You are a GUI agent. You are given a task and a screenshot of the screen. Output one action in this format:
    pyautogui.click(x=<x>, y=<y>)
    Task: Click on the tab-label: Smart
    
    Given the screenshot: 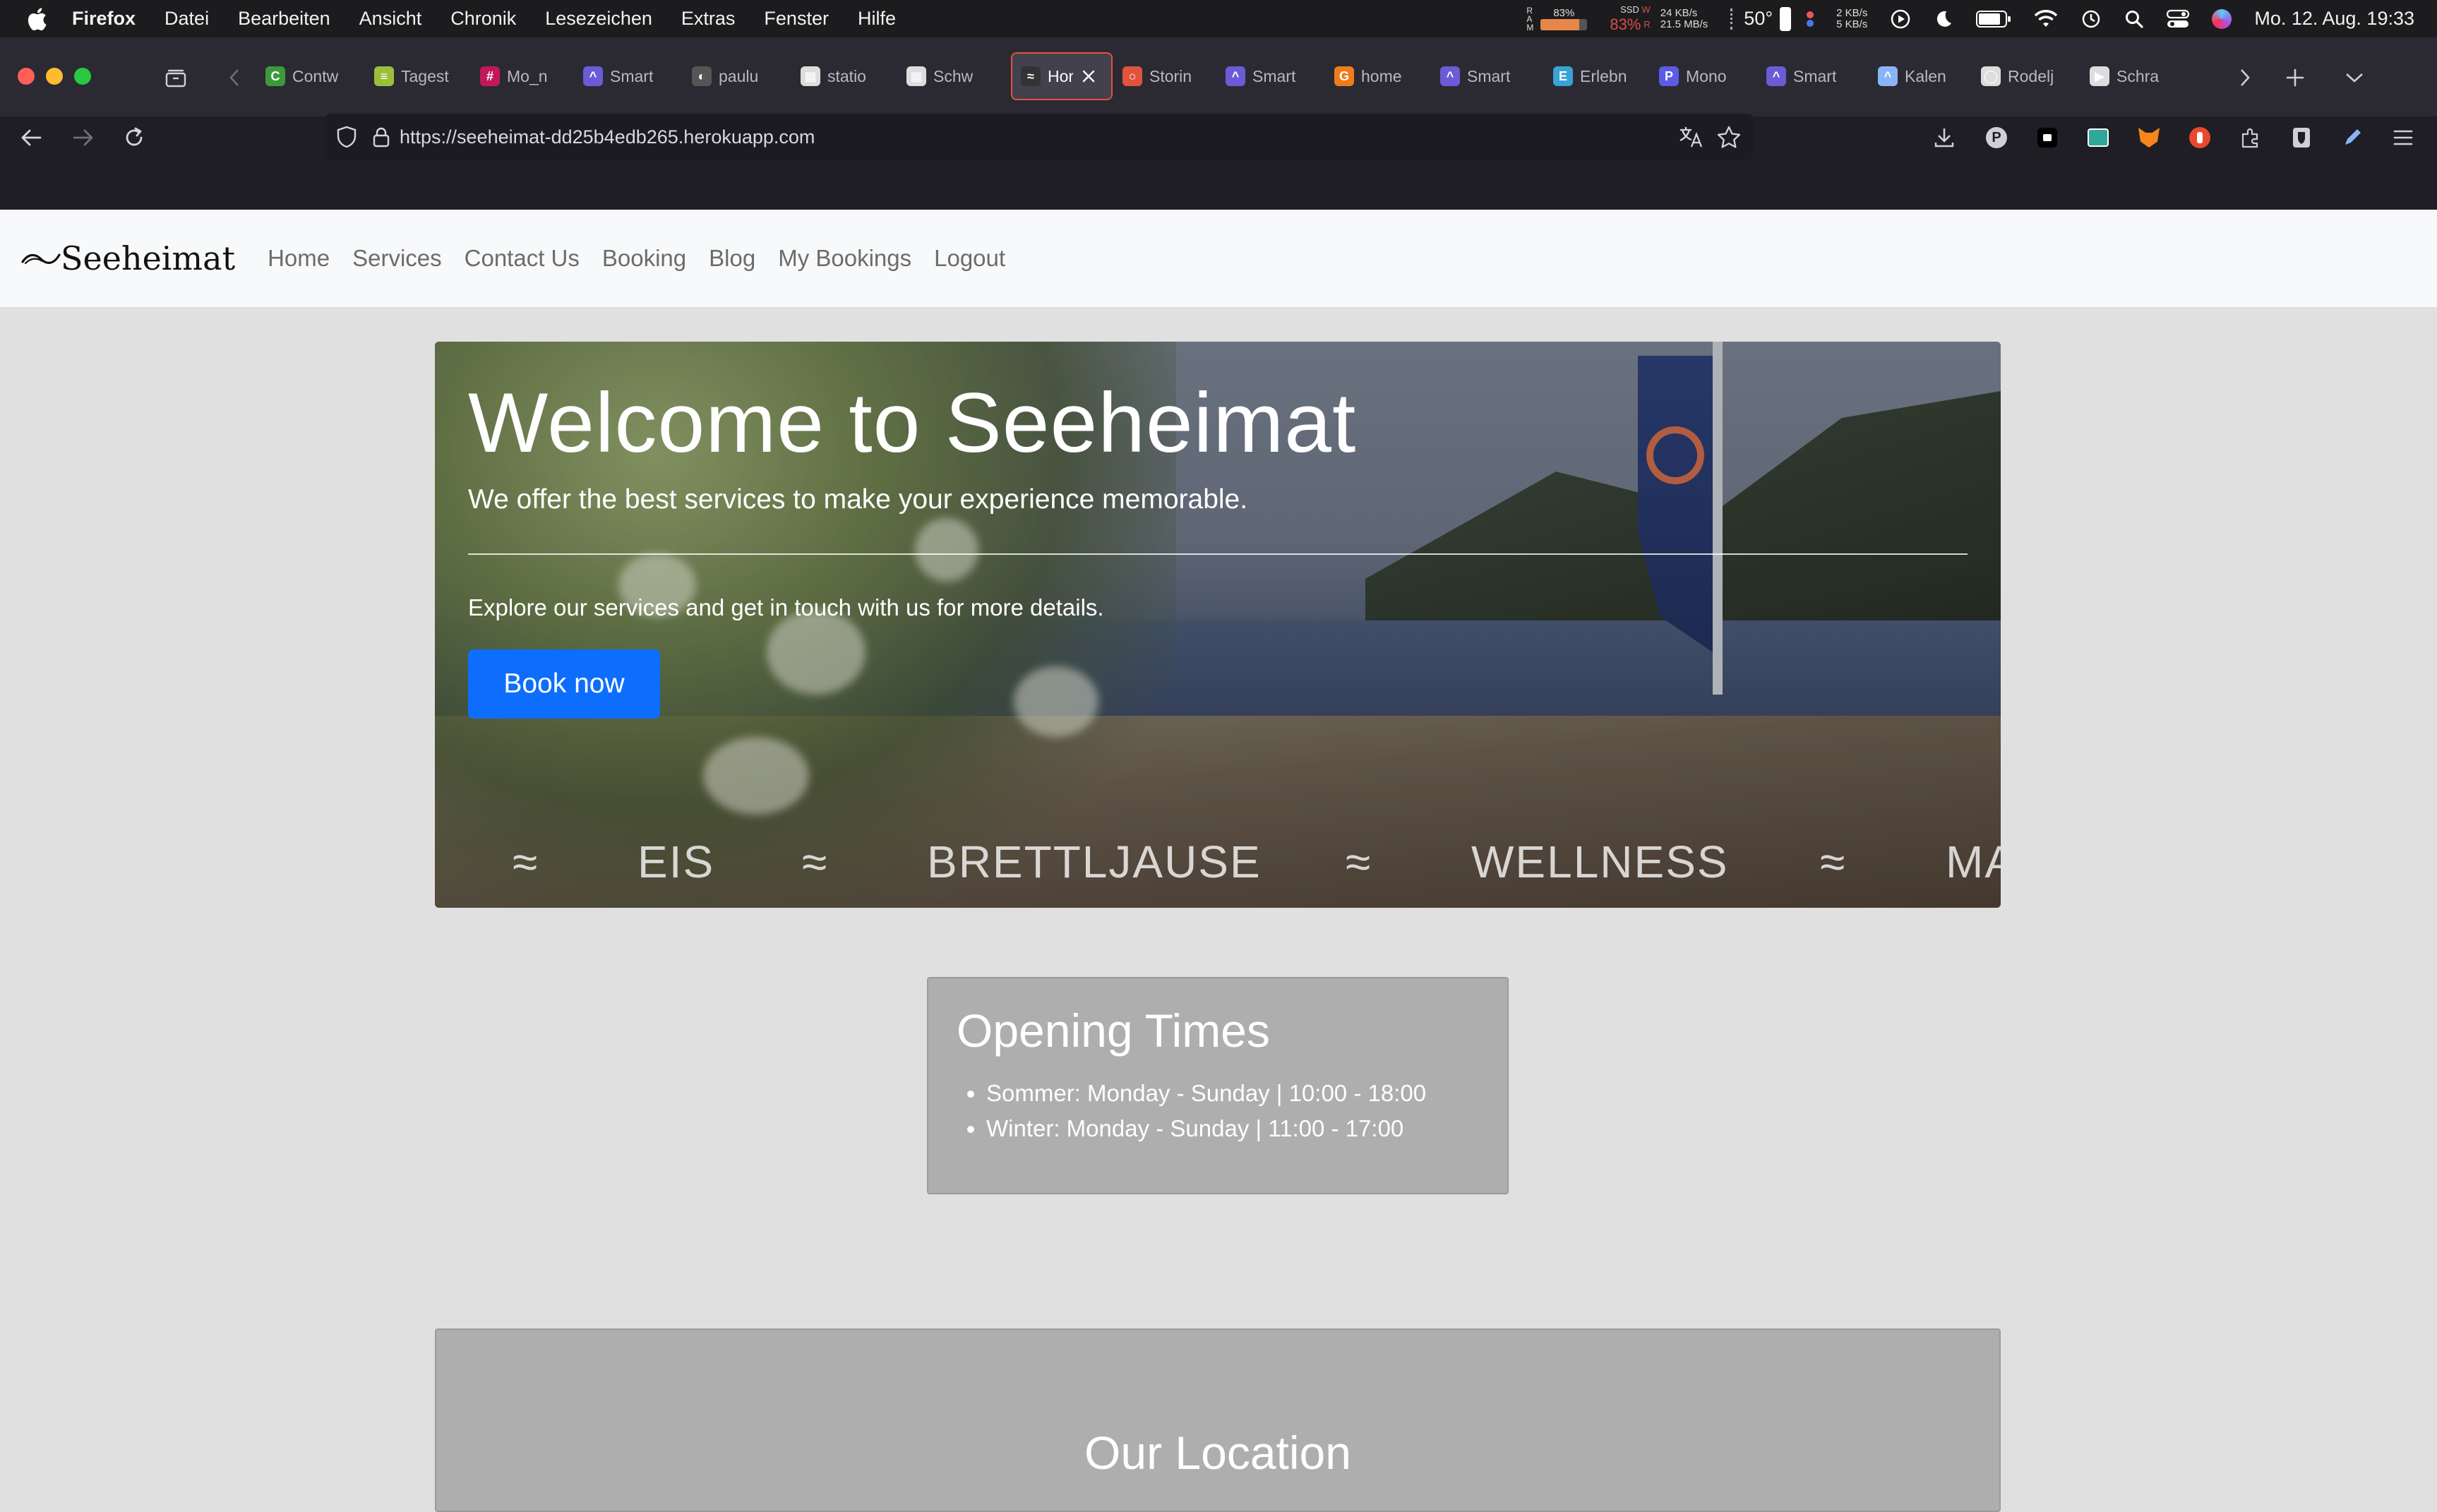 What is the action you would take?
    pyautogui.click(x=1815, y=76)
    